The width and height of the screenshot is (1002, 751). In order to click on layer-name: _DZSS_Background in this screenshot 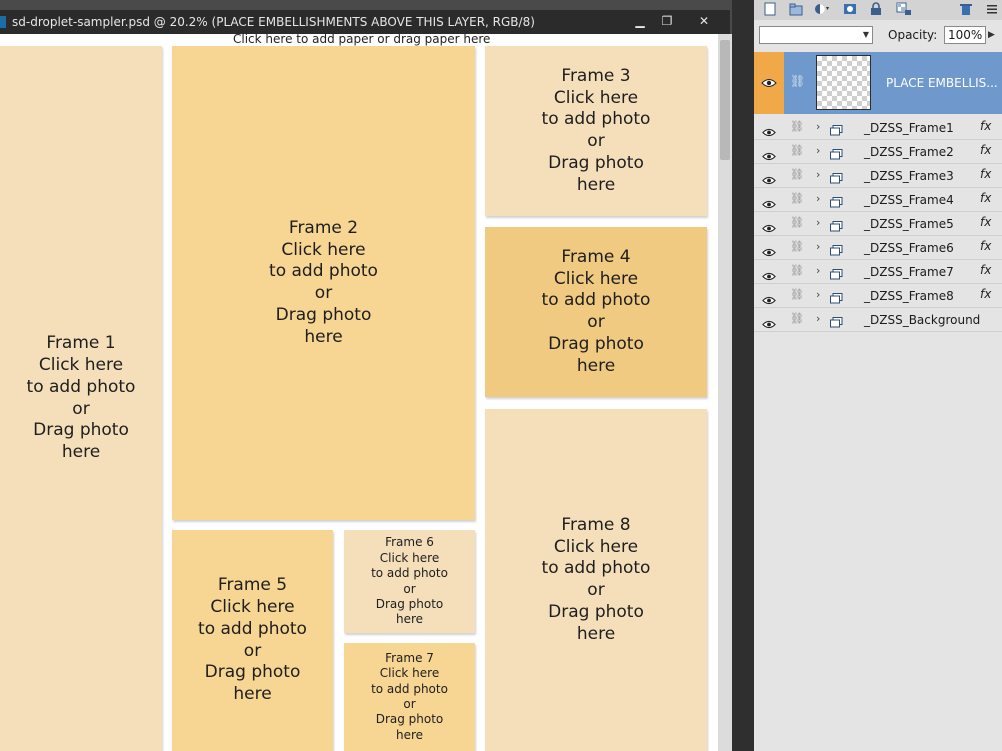, I will do `click(922, 320)`.